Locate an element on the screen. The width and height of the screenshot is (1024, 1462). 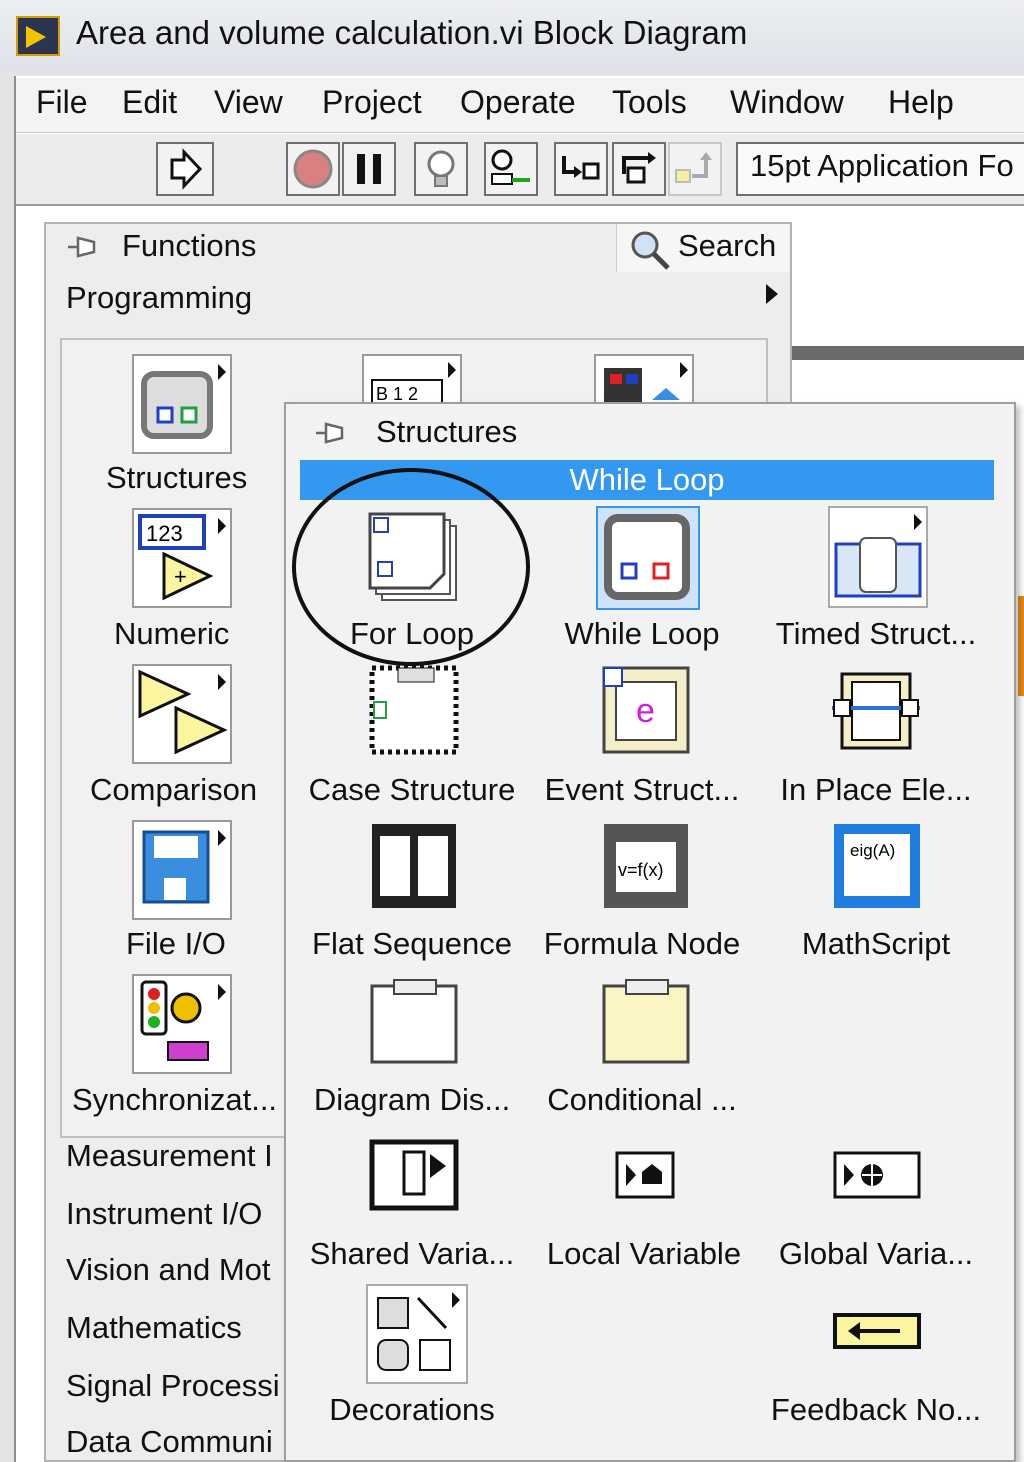
timed-structure-item is located at coordinates (878, 557).